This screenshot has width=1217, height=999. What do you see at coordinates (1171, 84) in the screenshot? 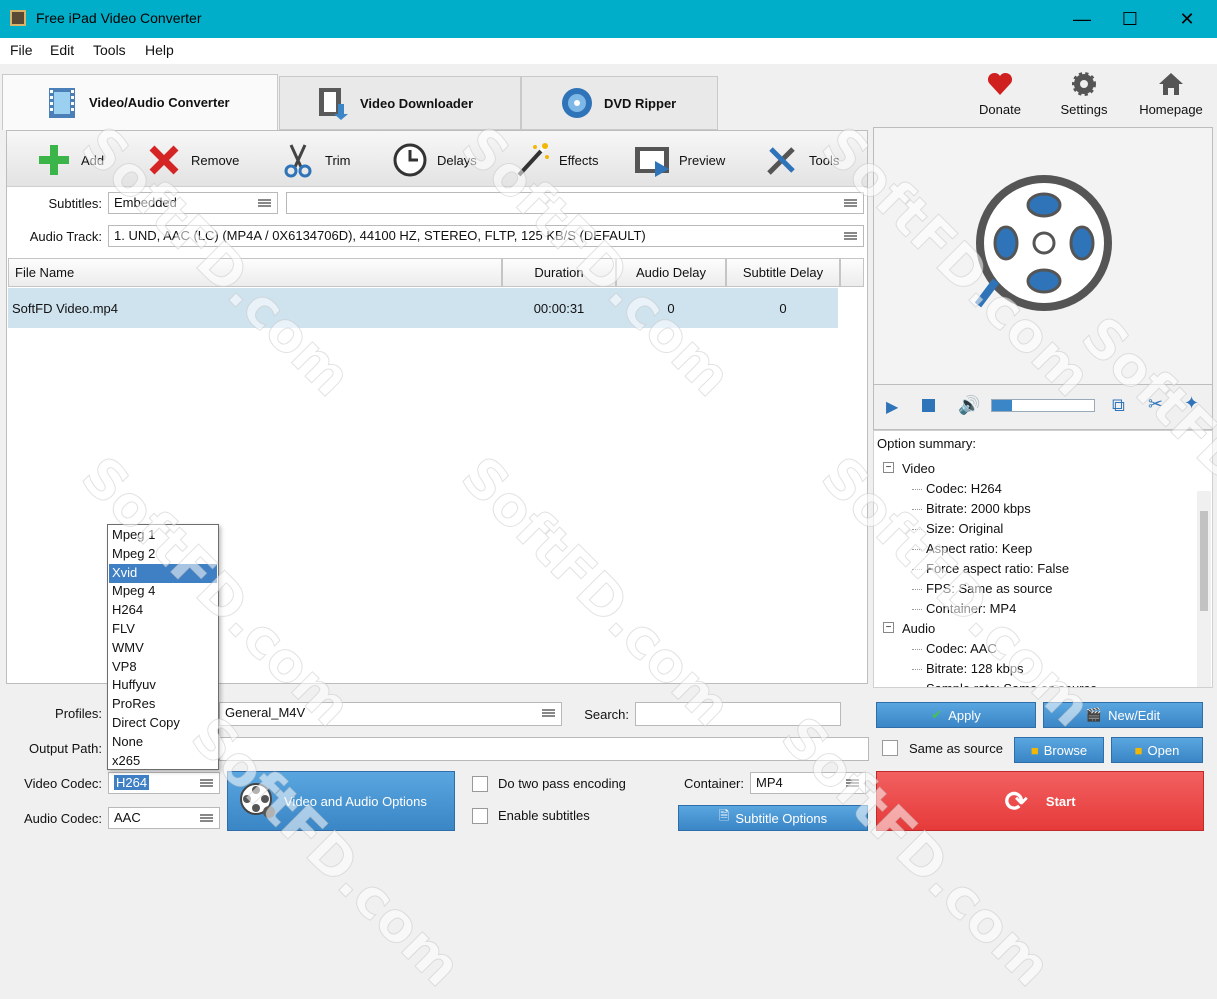
I see `home-icon` at bounding box center [1171, 84].